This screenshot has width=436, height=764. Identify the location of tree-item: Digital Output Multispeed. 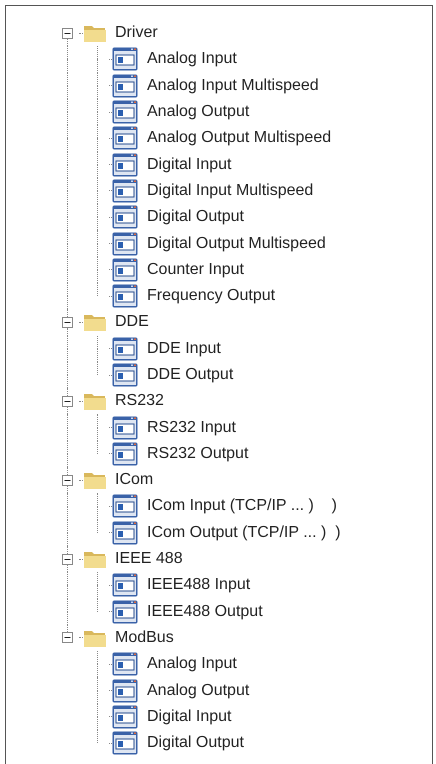
(236, 244).